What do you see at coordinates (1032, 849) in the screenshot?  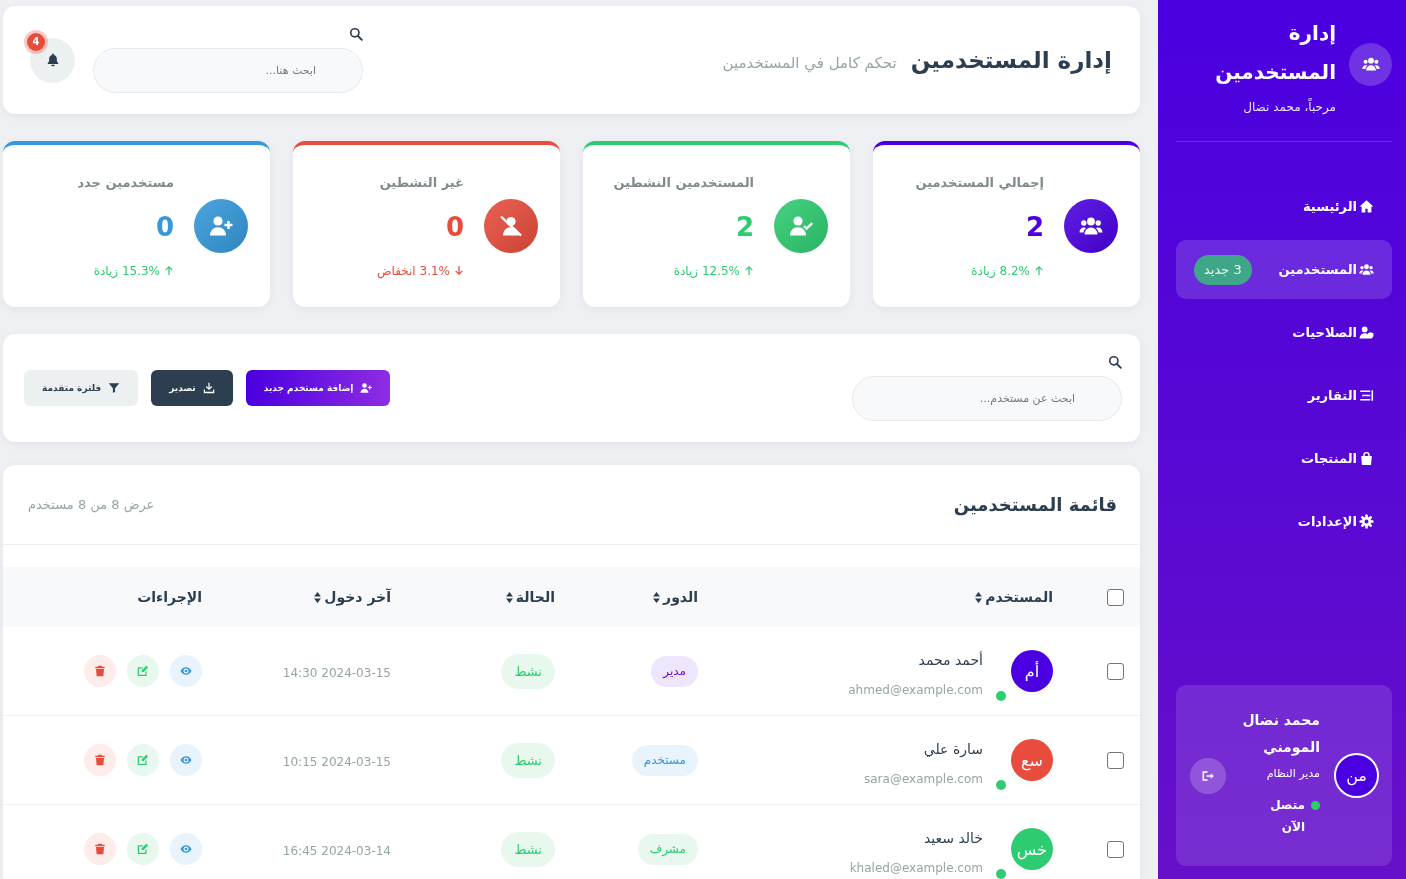 I see `user-avatar: خس` at bounding box center [1032, 849].